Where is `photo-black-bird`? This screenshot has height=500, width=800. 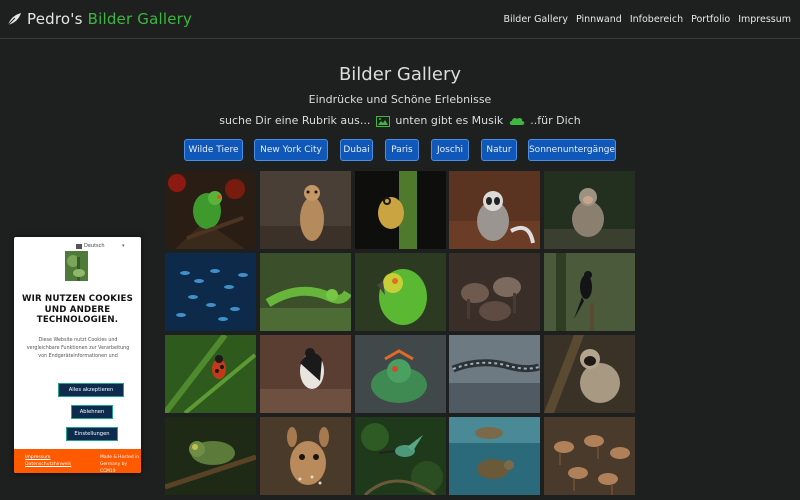 photo-black-bird is located at coordinates (589, 292).